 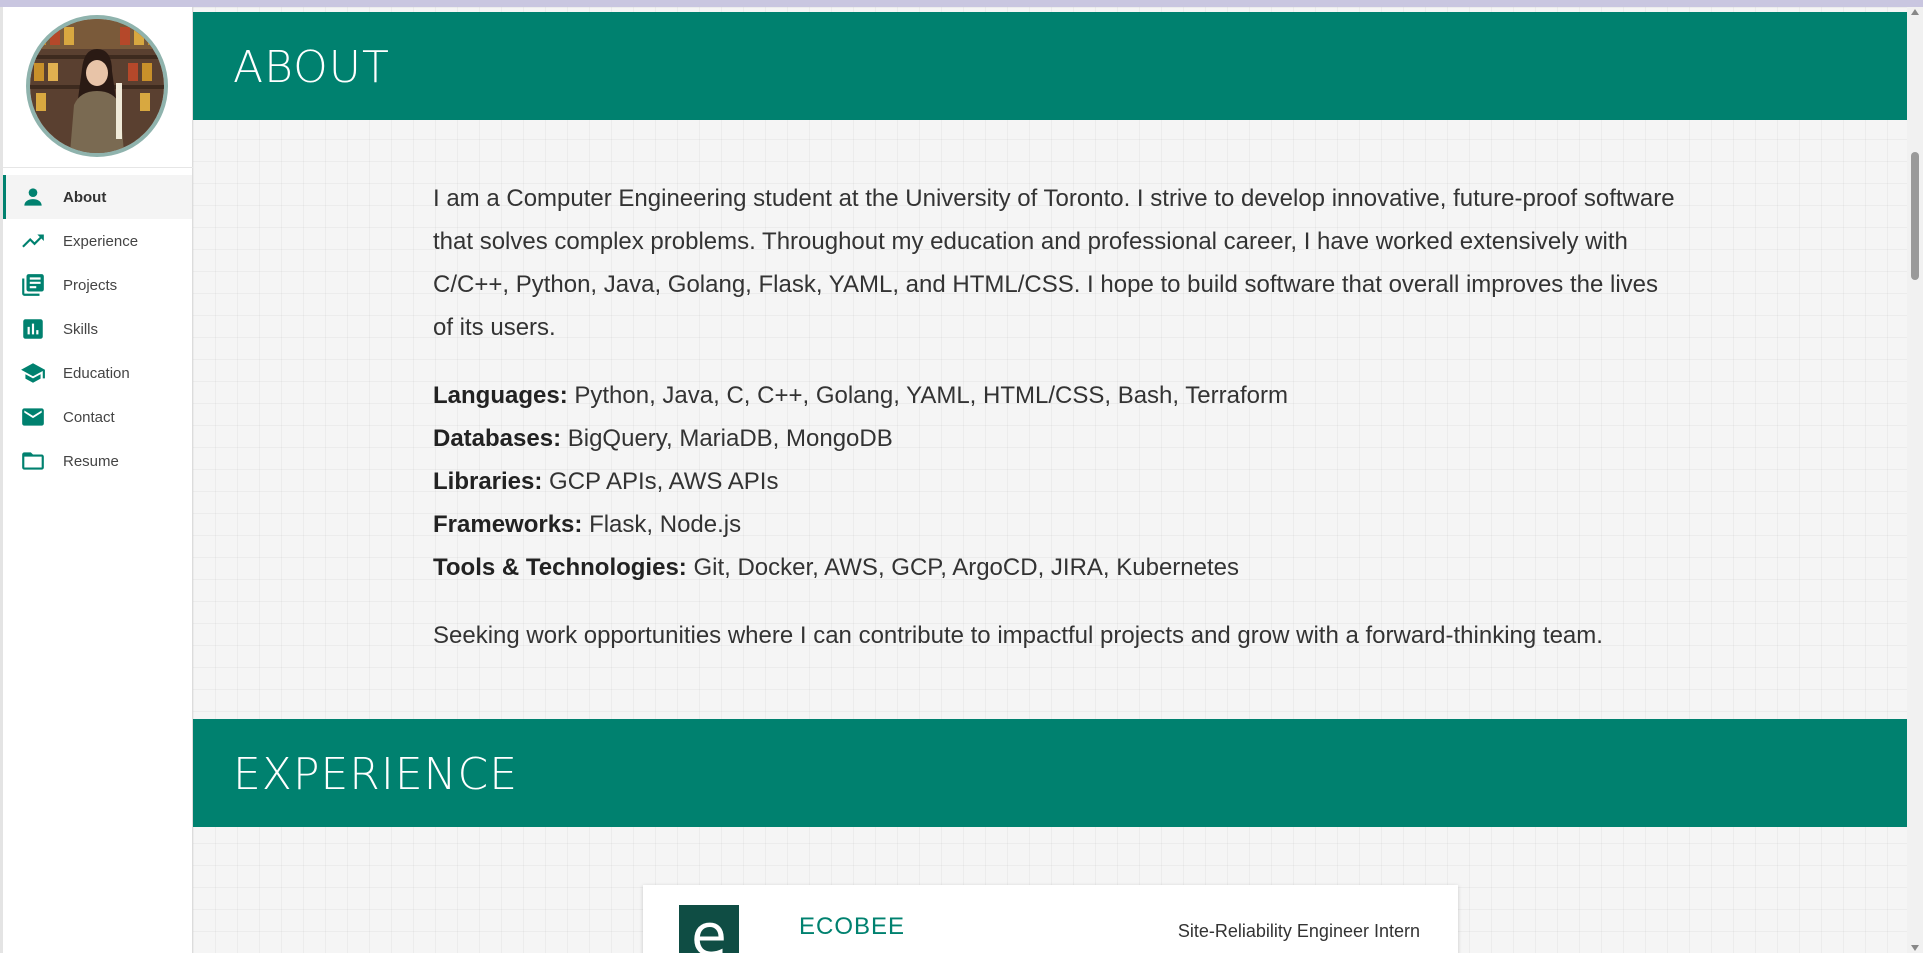 What do you see at coordinates (1058, 438) in the screenshot?
I see `skill-row-databases: Databases: BigQuery, MariaDB, MongoDB` at bounding box center [1058, 438].